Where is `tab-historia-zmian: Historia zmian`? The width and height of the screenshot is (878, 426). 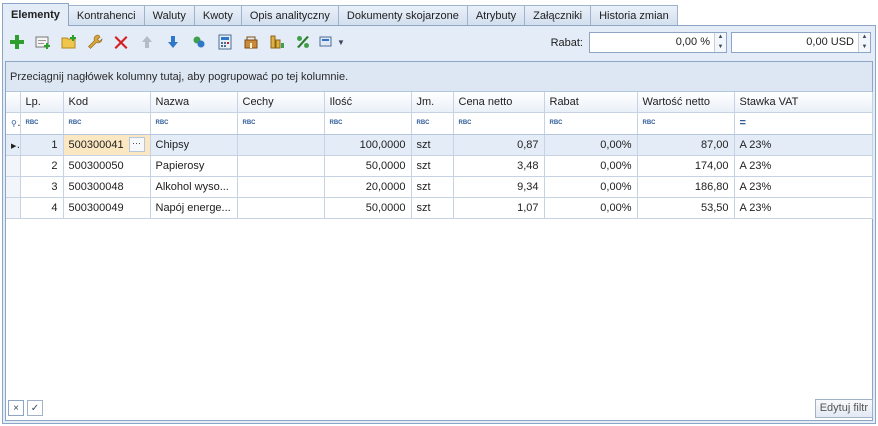
tab-historia-zmian: Historia zmian is located at coordinates (634, 15).